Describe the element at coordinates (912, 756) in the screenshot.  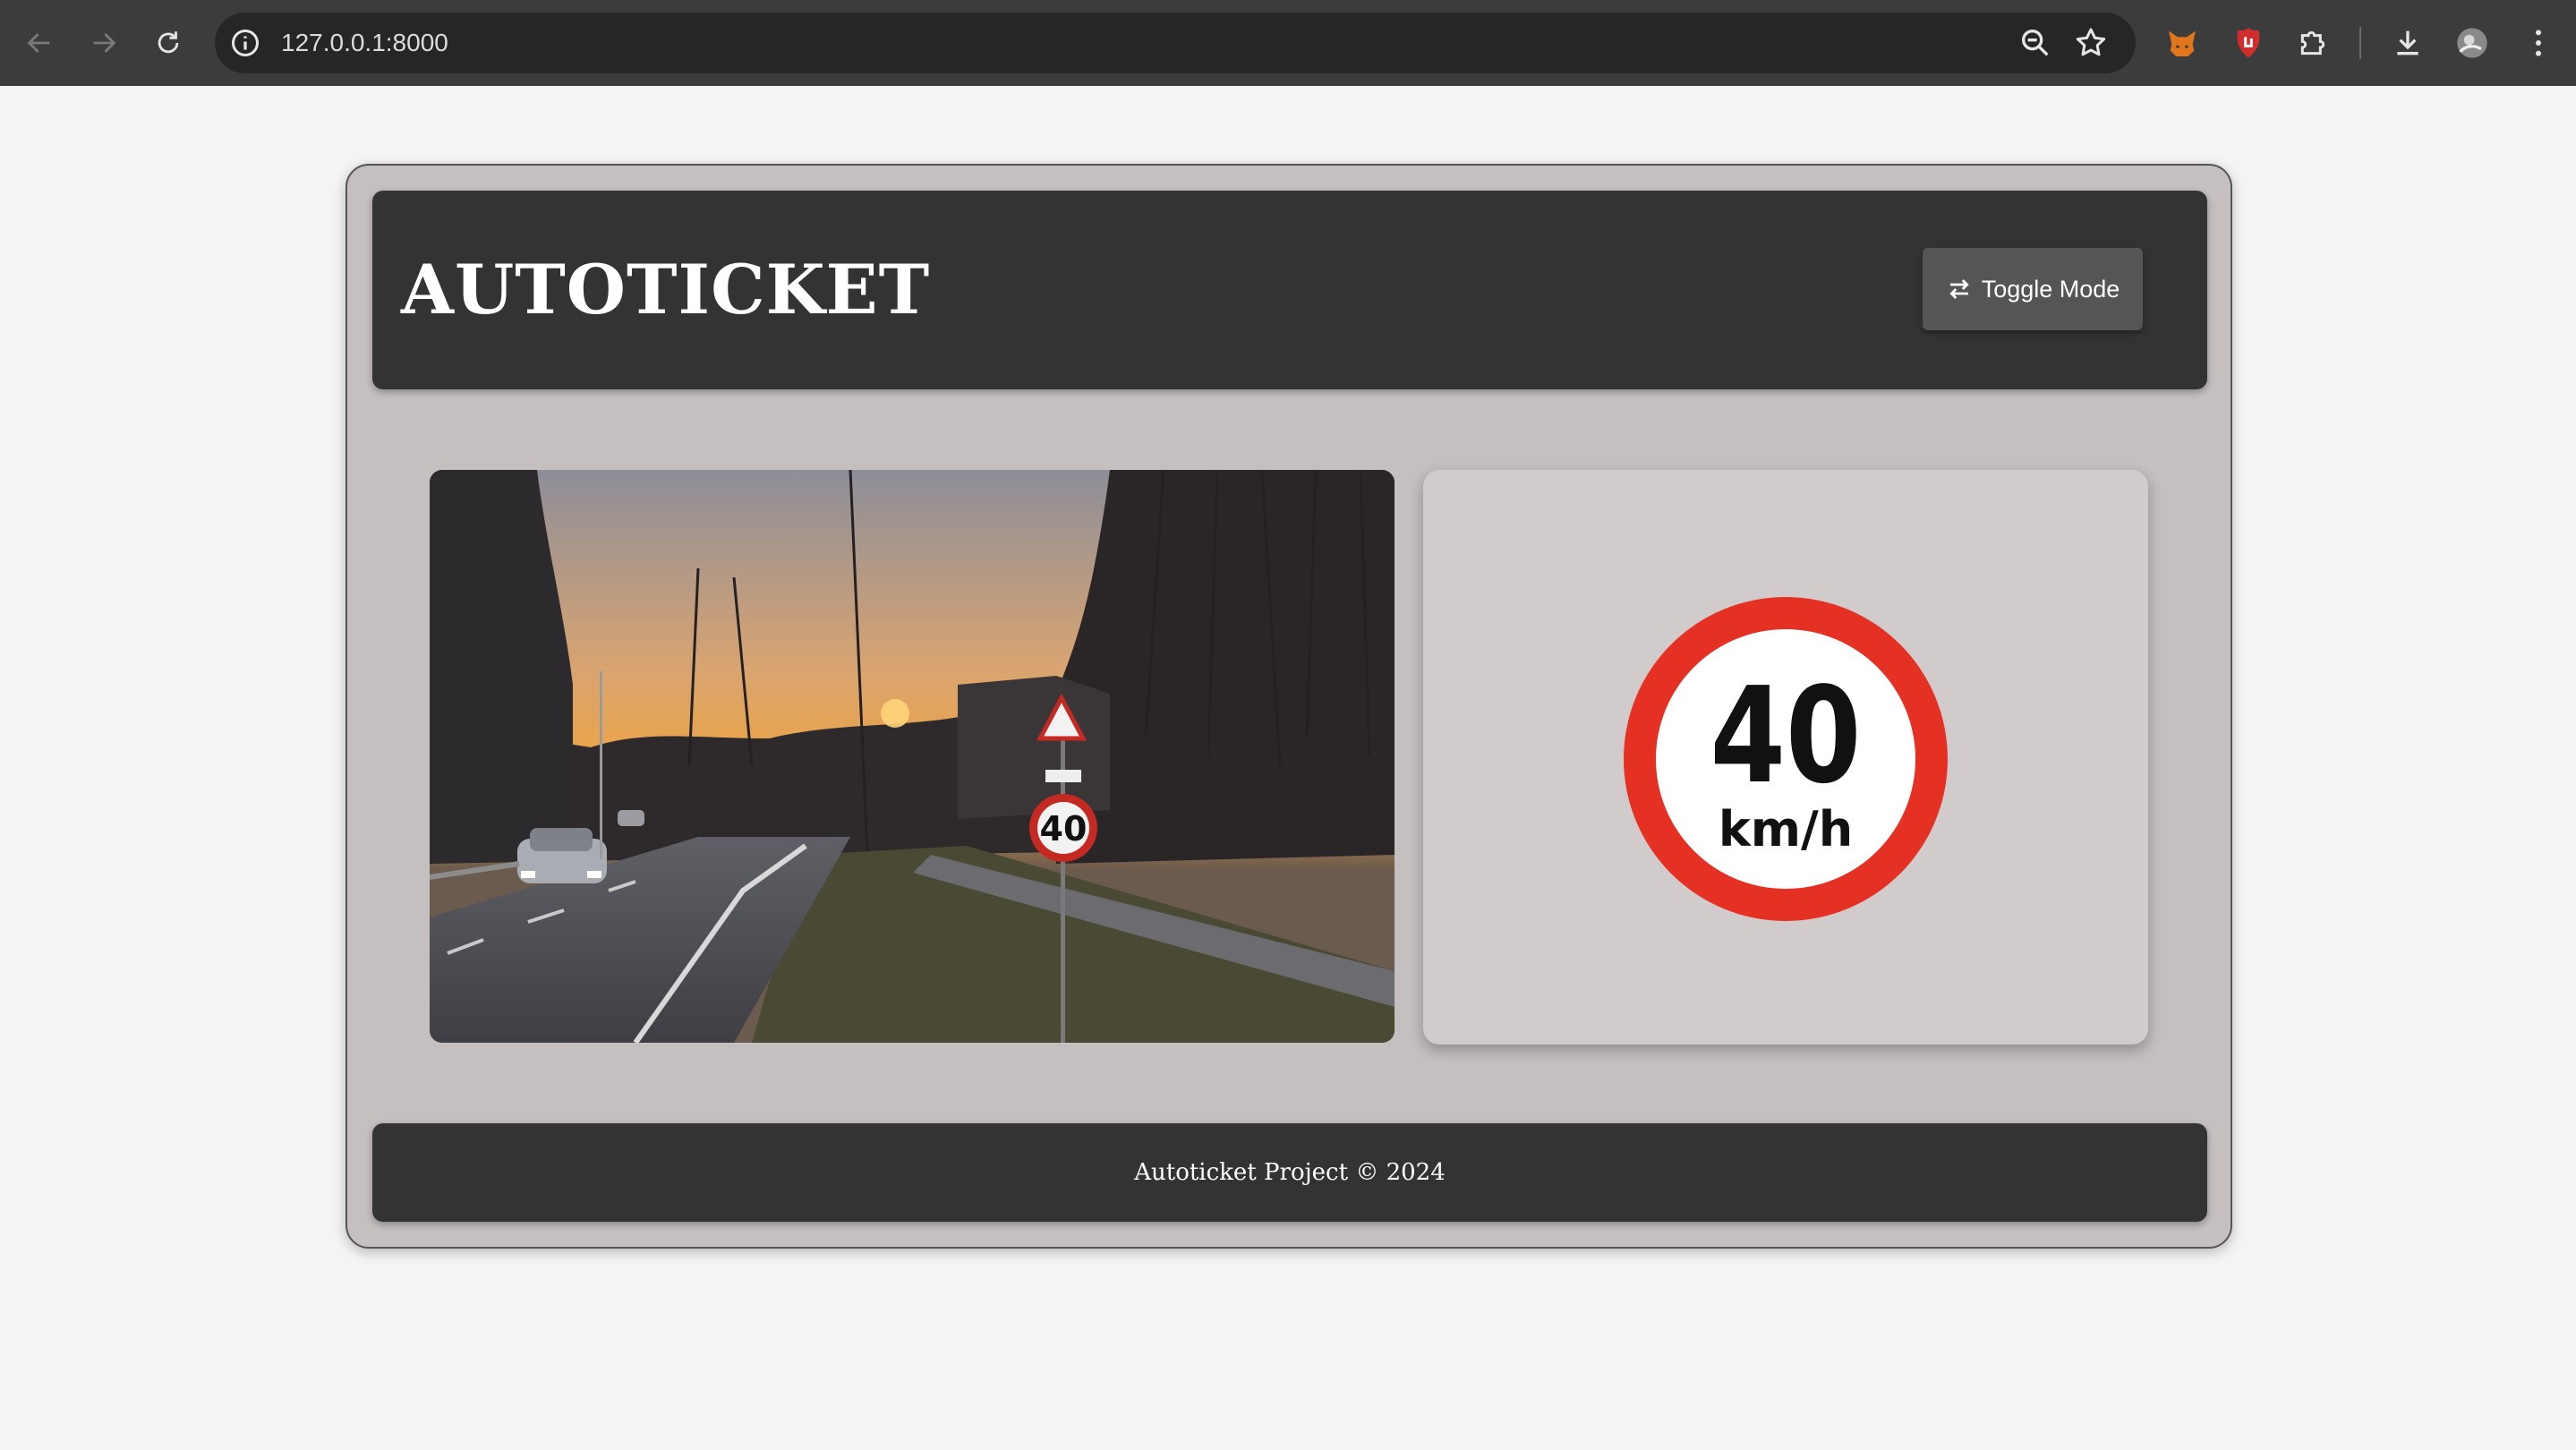
I see `camera-feed: 40` at that location.